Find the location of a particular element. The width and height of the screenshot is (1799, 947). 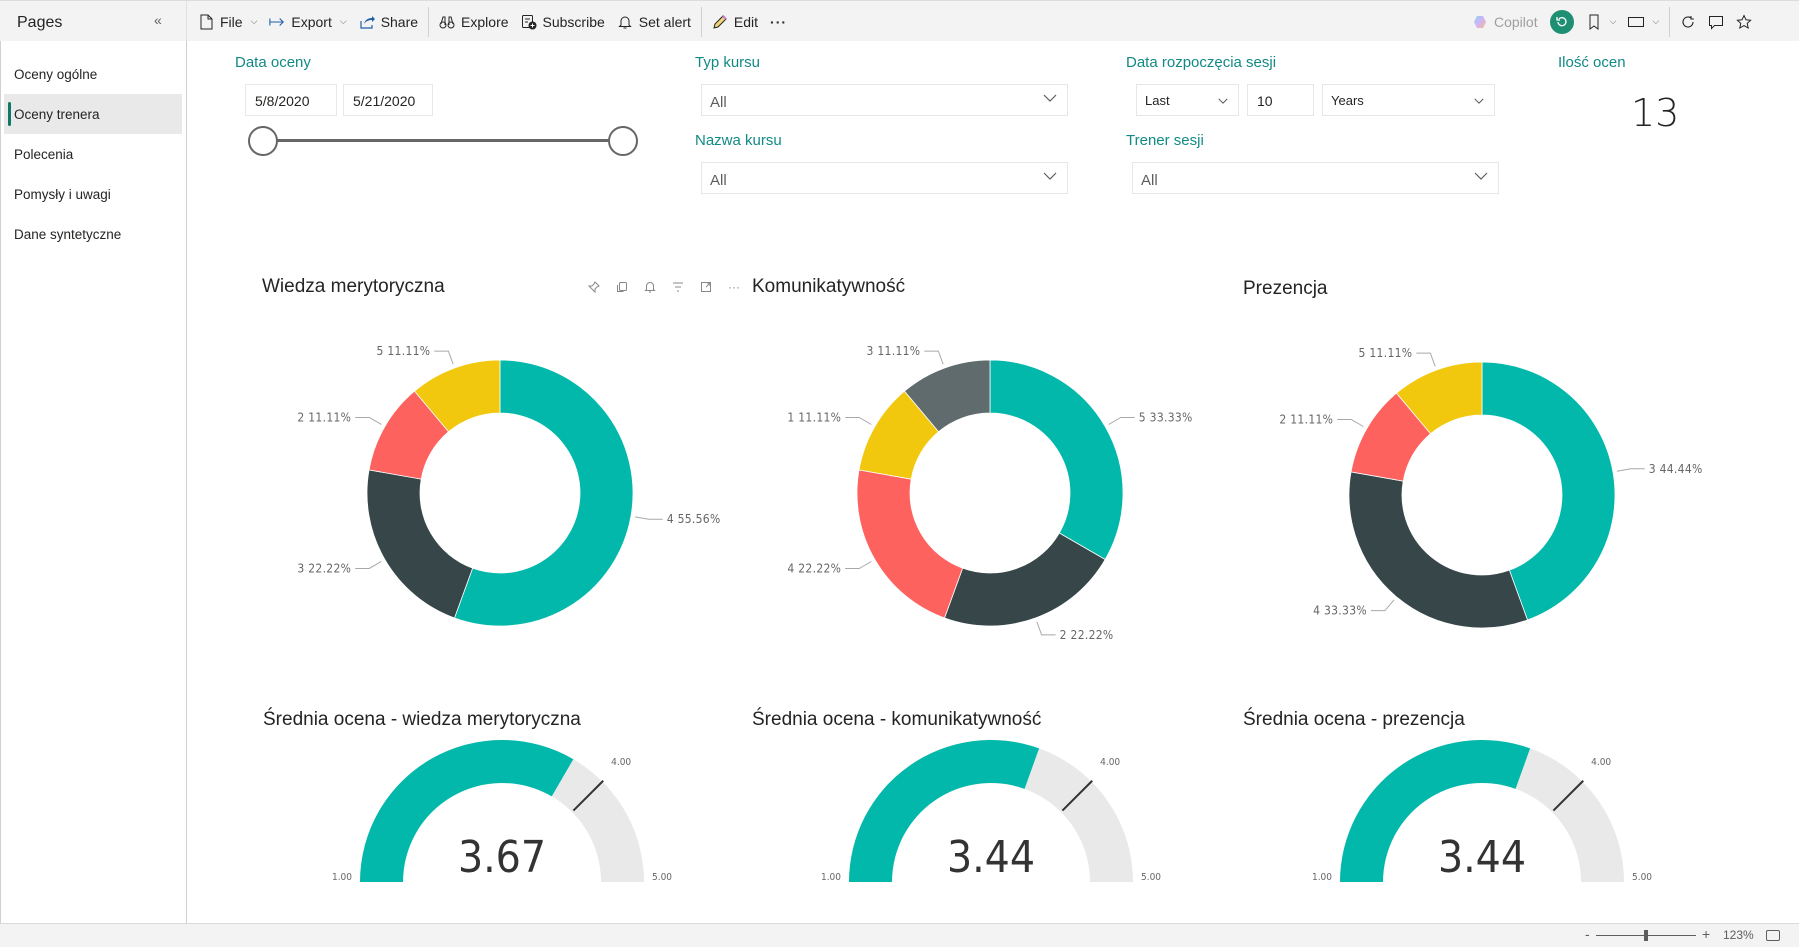

export-menu-button: Export ⌵ is located at coordinates (307, 22).